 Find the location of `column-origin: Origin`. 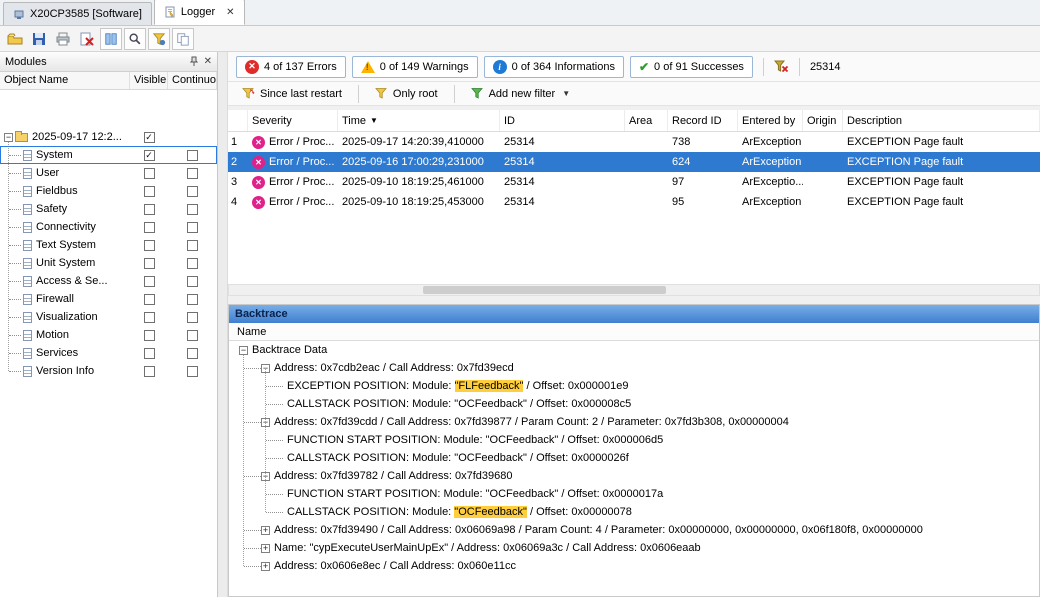

column-origin: Origin is located at coordinates (823, 120).